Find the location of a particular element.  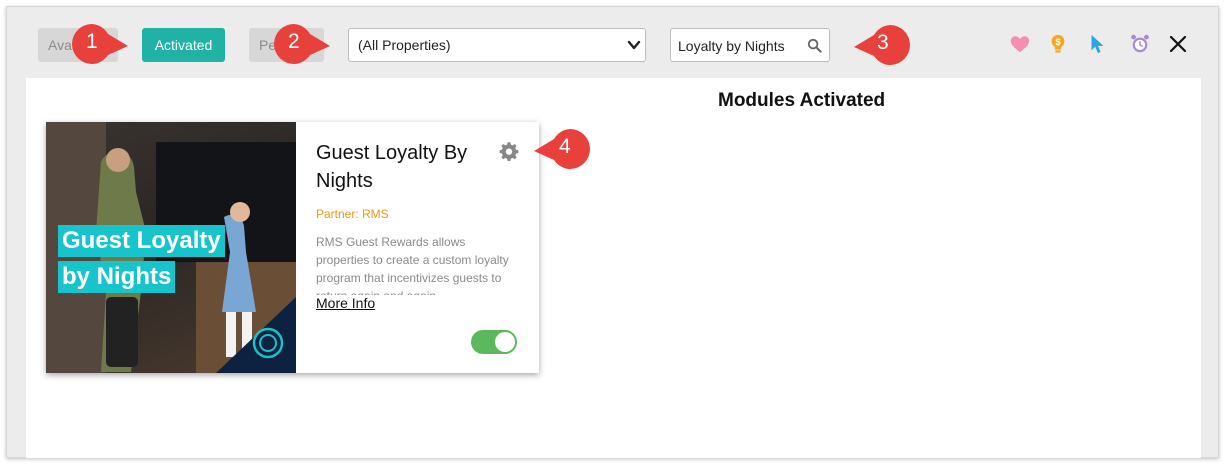

close-icon is located at coordinates (1178, 44).